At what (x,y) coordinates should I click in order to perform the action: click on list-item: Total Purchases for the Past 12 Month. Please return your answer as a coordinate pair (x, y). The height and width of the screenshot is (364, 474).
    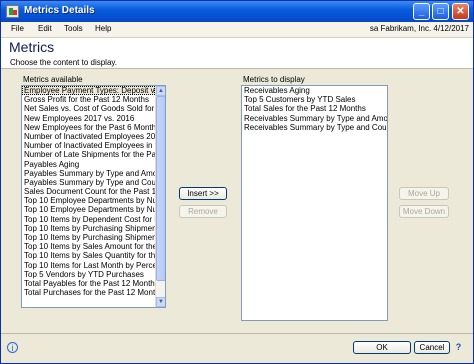
    Looking at the image, I should click on (88, 292).